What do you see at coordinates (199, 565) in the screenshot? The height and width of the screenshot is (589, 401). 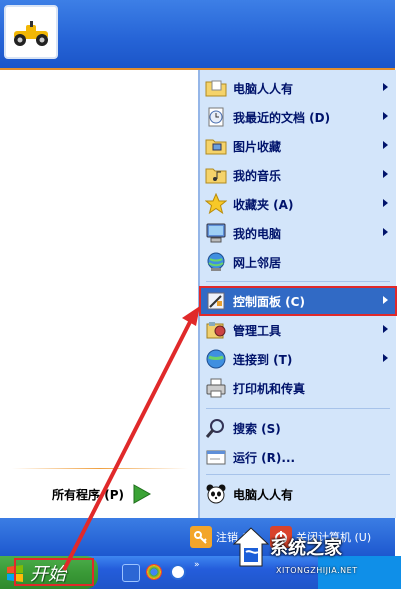 I see `quicklaunch-more-icon: »` at bounding box center [199, 565].